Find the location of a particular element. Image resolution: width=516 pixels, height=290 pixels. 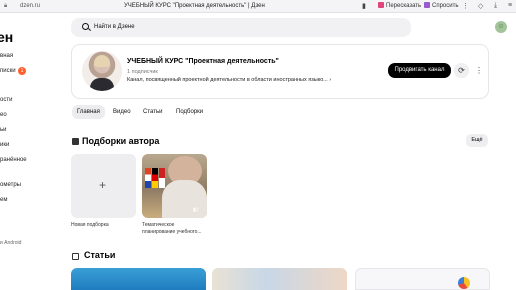

dzen-logo: ен is located at coordinates (6, 37).